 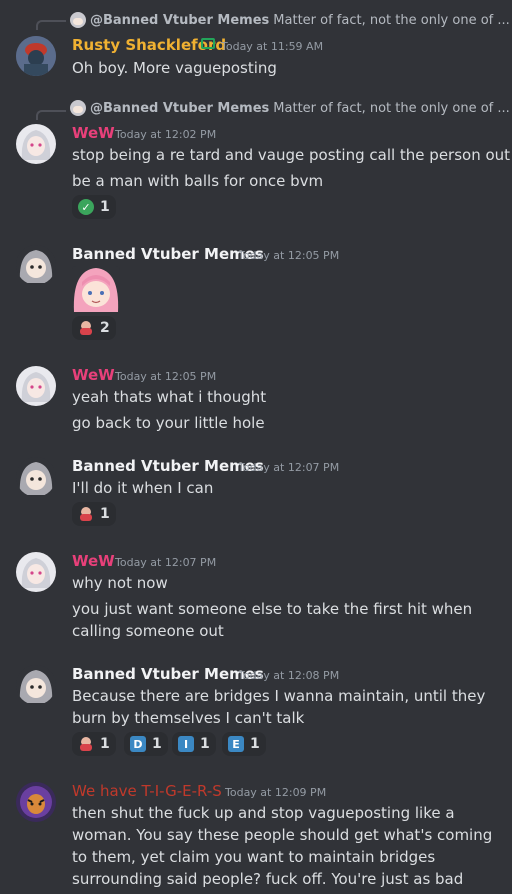 What do you see at coordinates (148, 631) in the screenshot?
I see `message-text: calling someone out` at bounding box center [148, 631].